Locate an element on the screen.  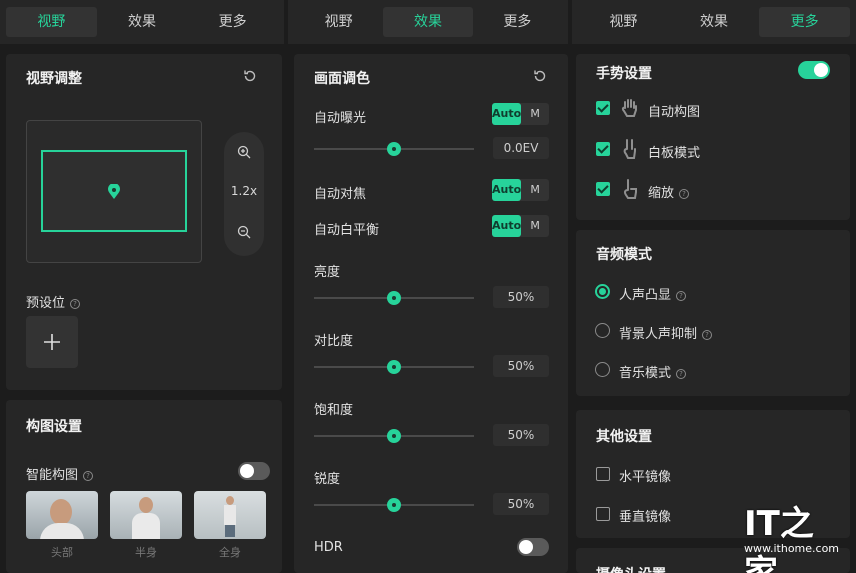
thumbnail-half-body is located at coordinates (146, 515).